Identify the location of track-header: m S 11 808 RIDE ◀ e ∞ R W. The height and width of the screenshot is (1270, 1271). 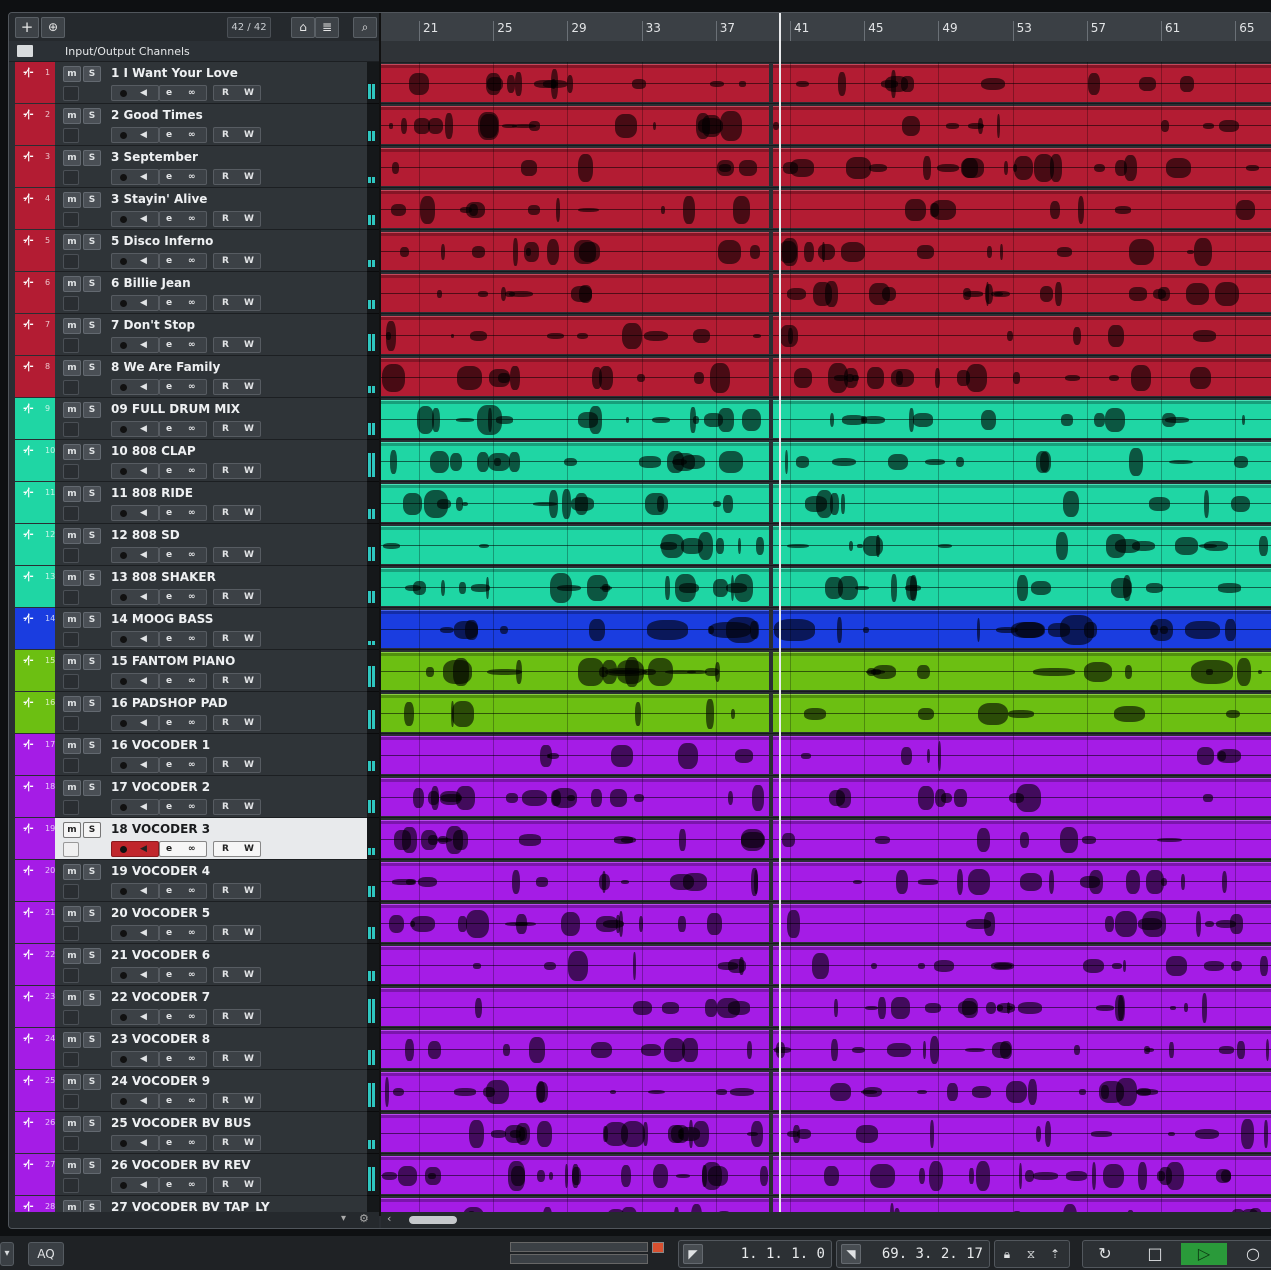
(211, 503).